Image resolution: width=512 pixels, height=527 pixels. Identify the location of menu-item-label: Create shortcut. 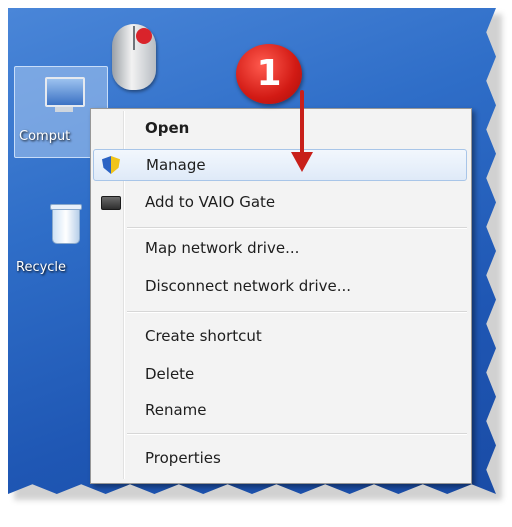
(203, 336).